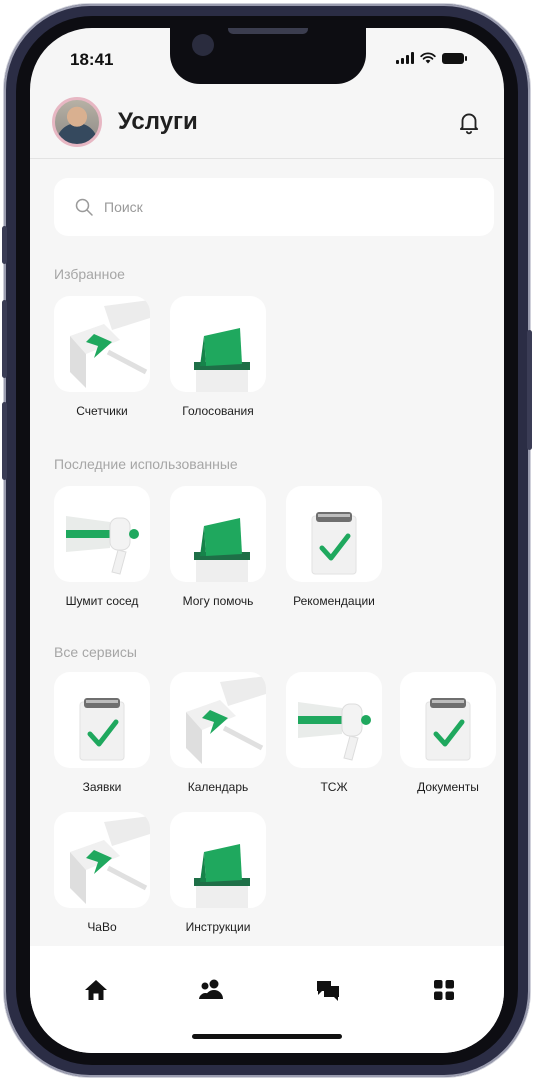  I want to click on page-title: Услуги, so click(158, 121).